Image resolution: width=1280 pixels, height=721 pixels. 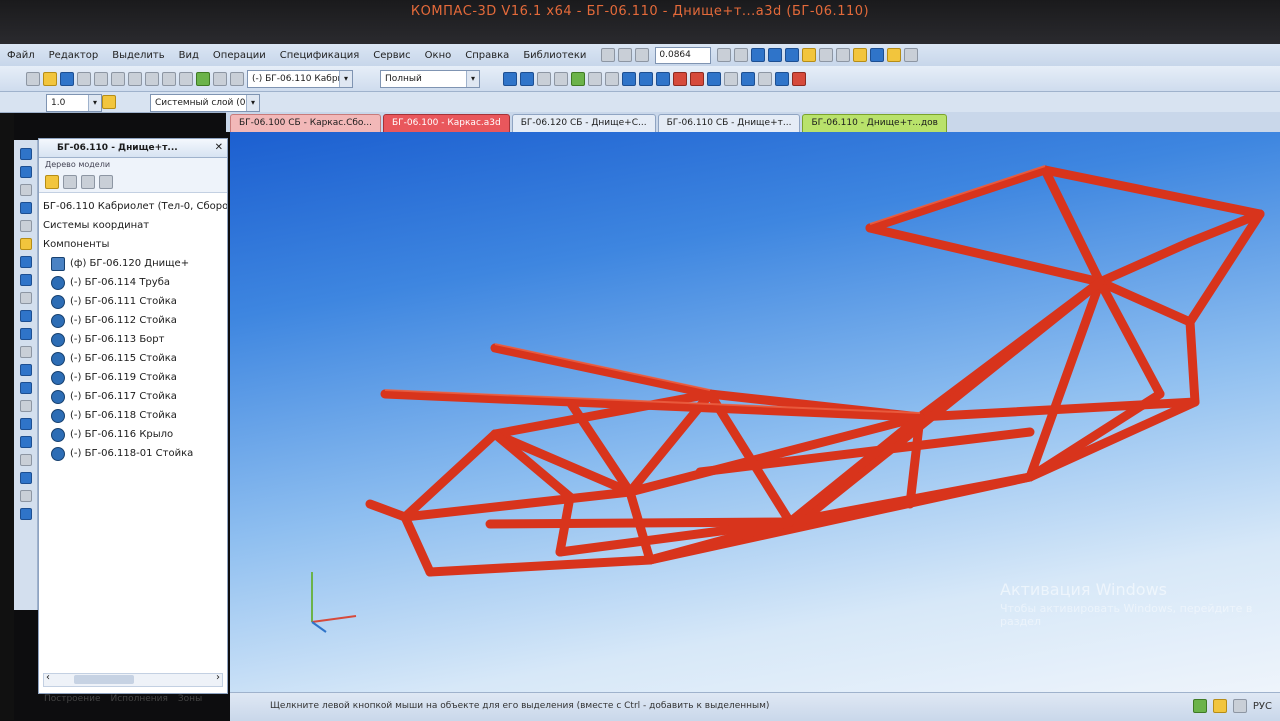 What do you see at coordinates (48, 677) in the screenshot?
I see `scroll-left-icon: ‹` at bounding box center [48, 677].